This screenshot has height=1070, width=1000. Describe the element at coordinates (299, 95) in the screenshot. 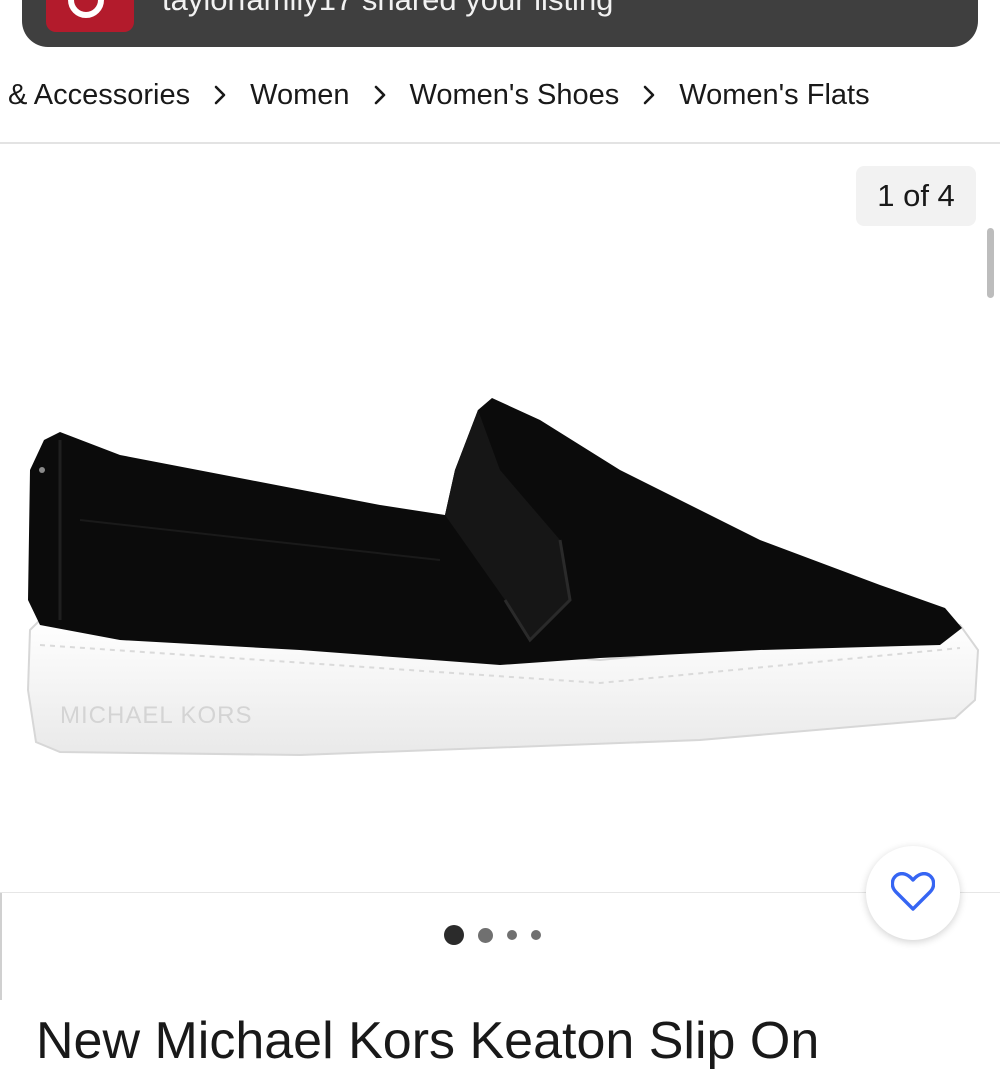

I see `breadcrumb-item-women: Women` at that location.